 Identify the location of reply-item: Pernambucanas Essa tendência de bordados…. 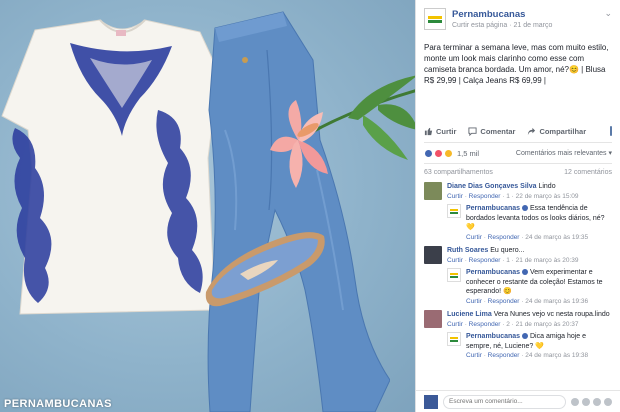
(529, 223).